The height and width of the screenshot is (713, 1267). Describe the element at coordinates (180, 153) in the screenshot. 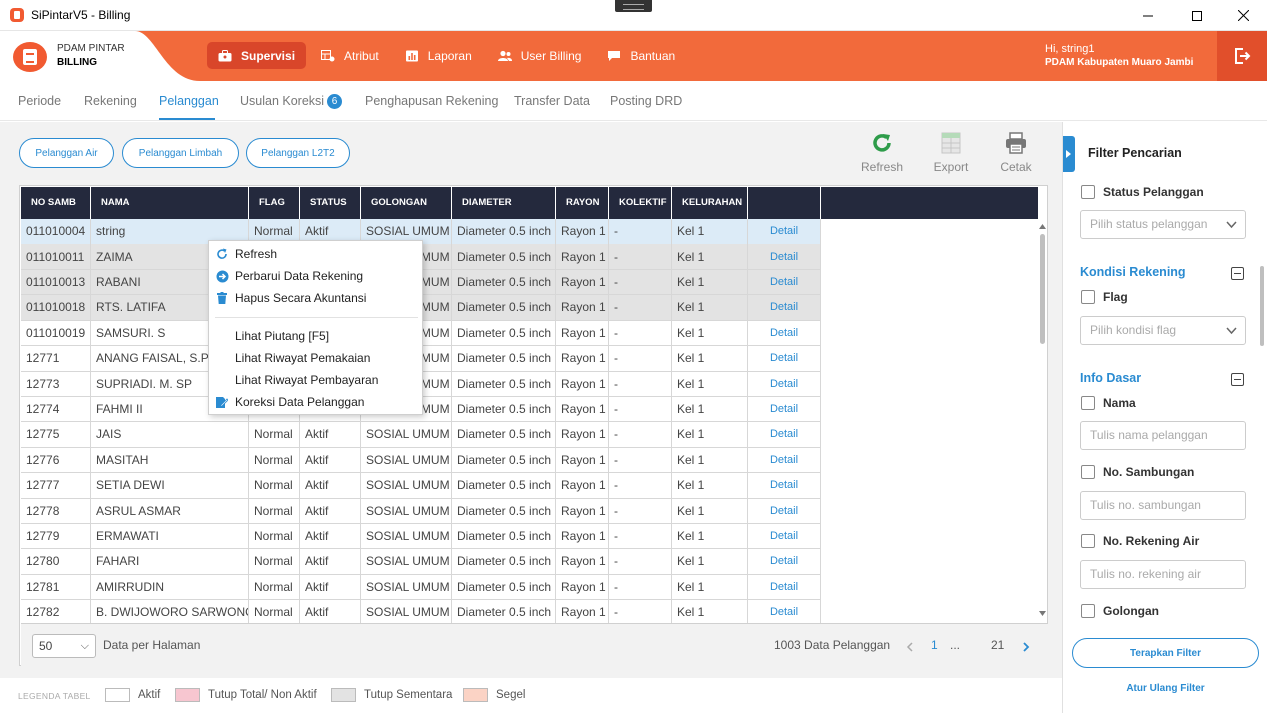

I see `filter-pelanggan-limbah-button: Pelanggan Limbah` at that location.